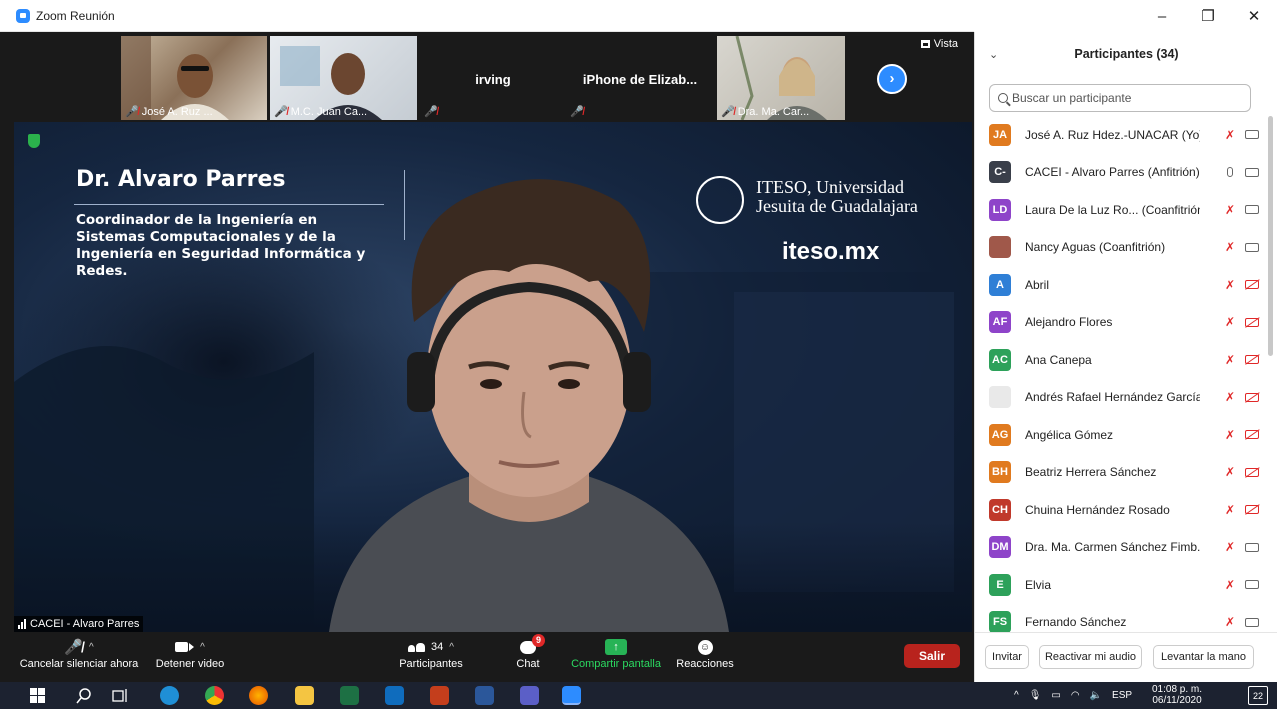  What do you see at coordinates (1058, 359) in the screenshot?
I see `participant-name: Ana Canepa` at bounding box center [1058, 359].